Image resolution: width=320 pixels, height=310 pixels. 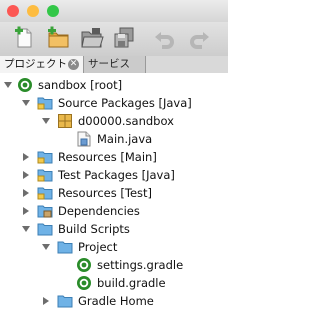 I want to click on tree-node-resources-main: Resources [Main], so click(x=114, y=157).